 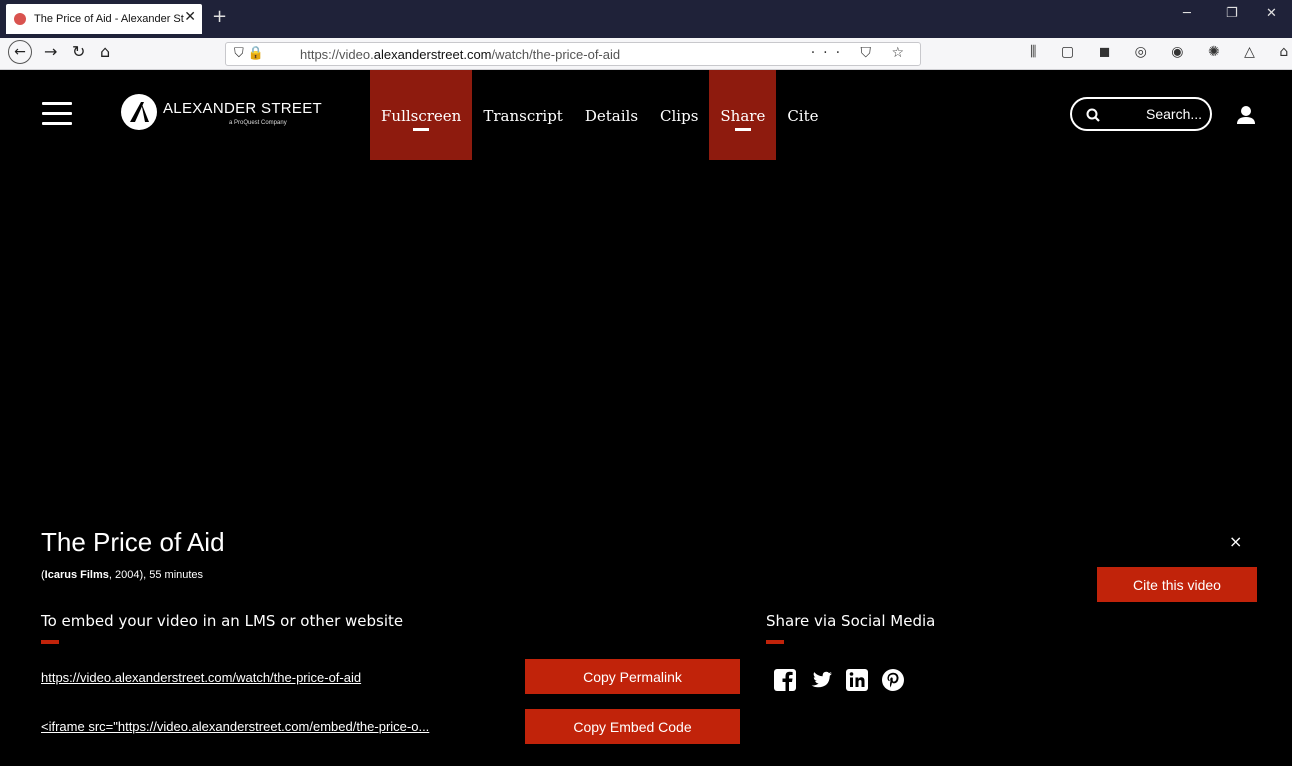 I want to click on cite-video-button: Cite this video, so click(x=1177, y=584).